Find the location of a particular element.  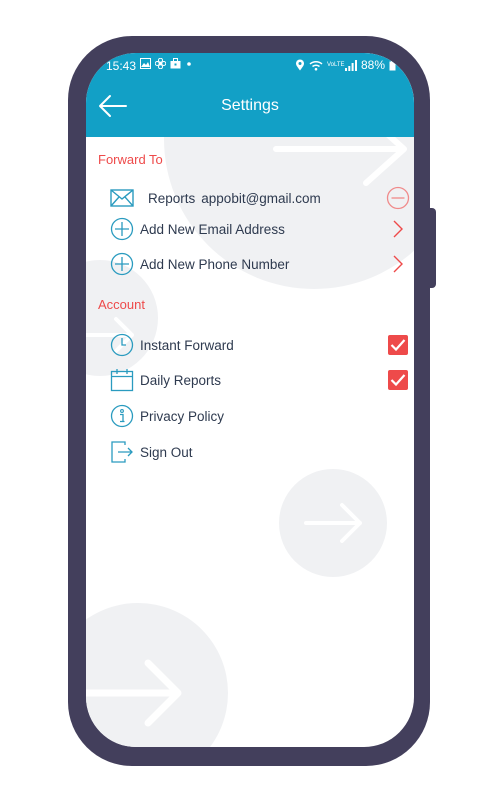

add-email-address-item: Add New Email Address is located at coordinates (260, 229).